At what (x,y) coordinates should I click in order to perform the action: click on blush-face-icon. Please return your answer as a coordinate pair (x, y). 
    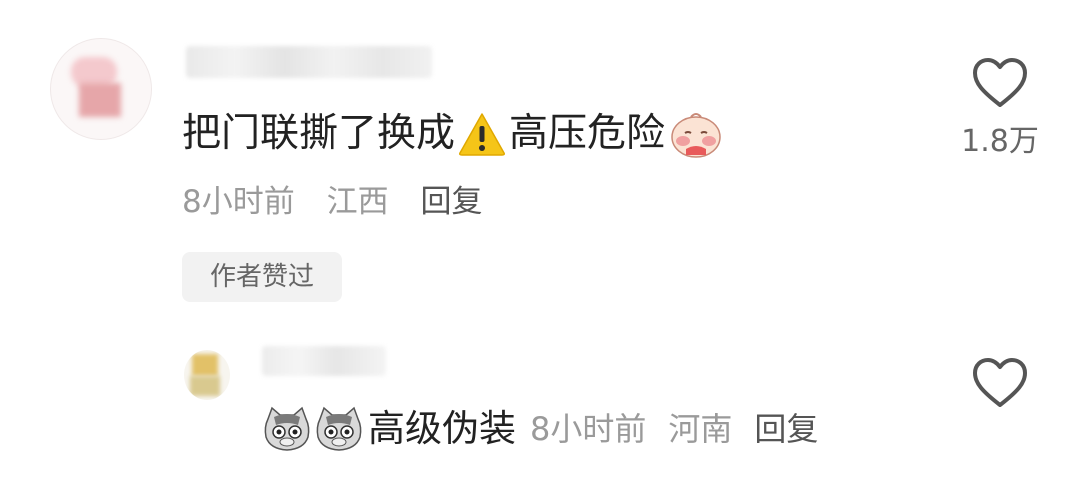
    Looking at the image, I should click on (696, 135).